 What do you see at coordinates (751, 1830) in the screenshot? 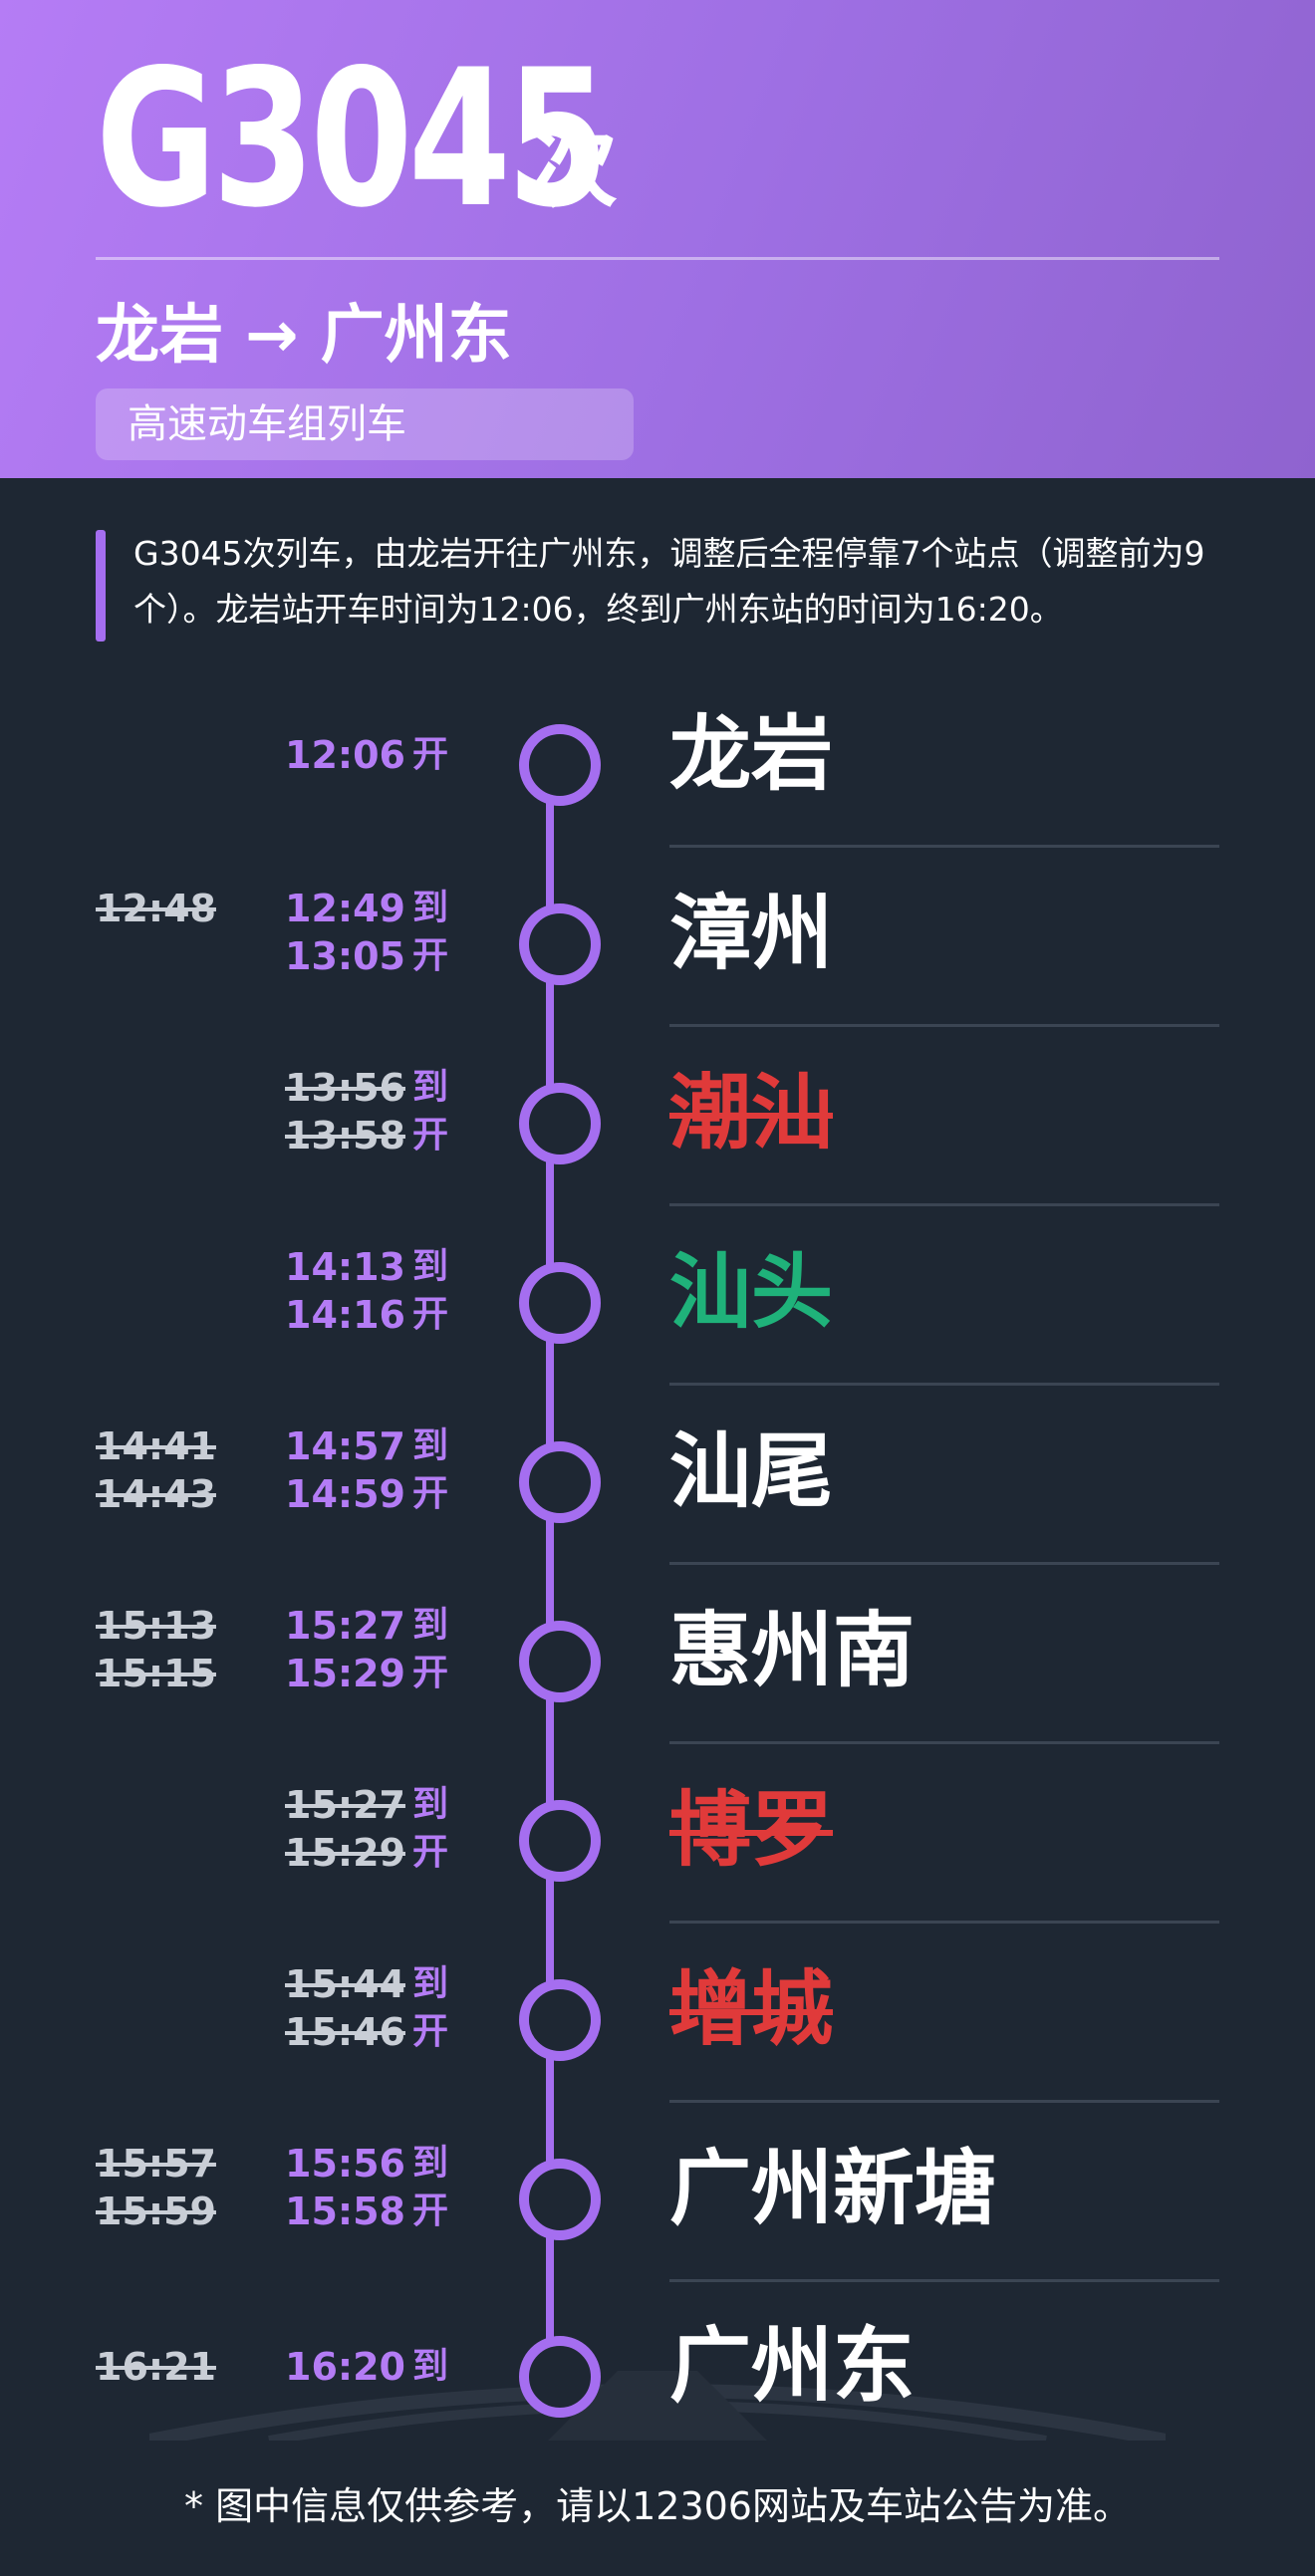
I see `stop-name: 博罗` at bounding box center [751, 1830].